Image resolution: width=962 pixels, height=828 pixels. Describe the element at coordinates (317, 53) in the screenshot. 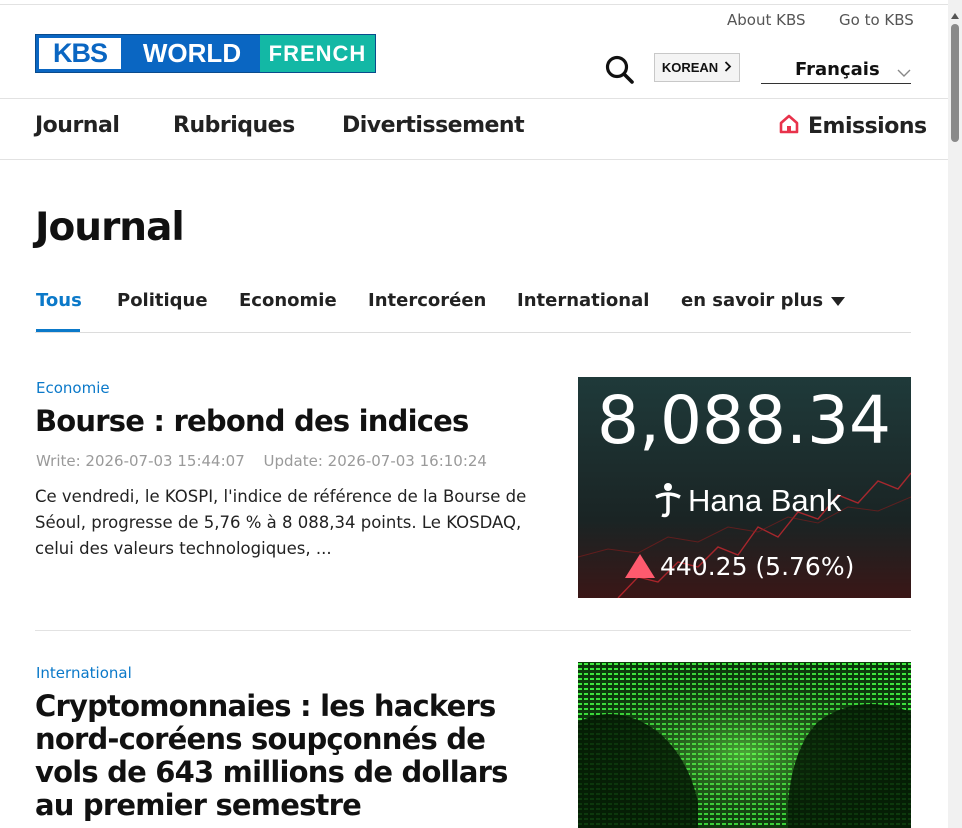

I see `logo-language: FRENCH` at that location.